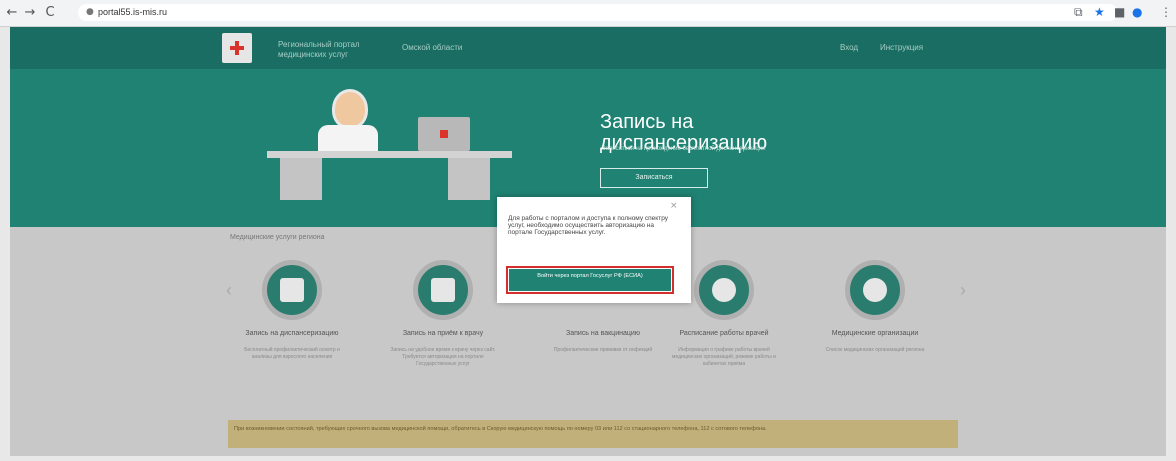 This screenshot has height=461, width=1176. What do you see at coordinates (1119, 12) in the screenshot?
I see `extensions-icon: ■` at bounding box center [1119, 12].